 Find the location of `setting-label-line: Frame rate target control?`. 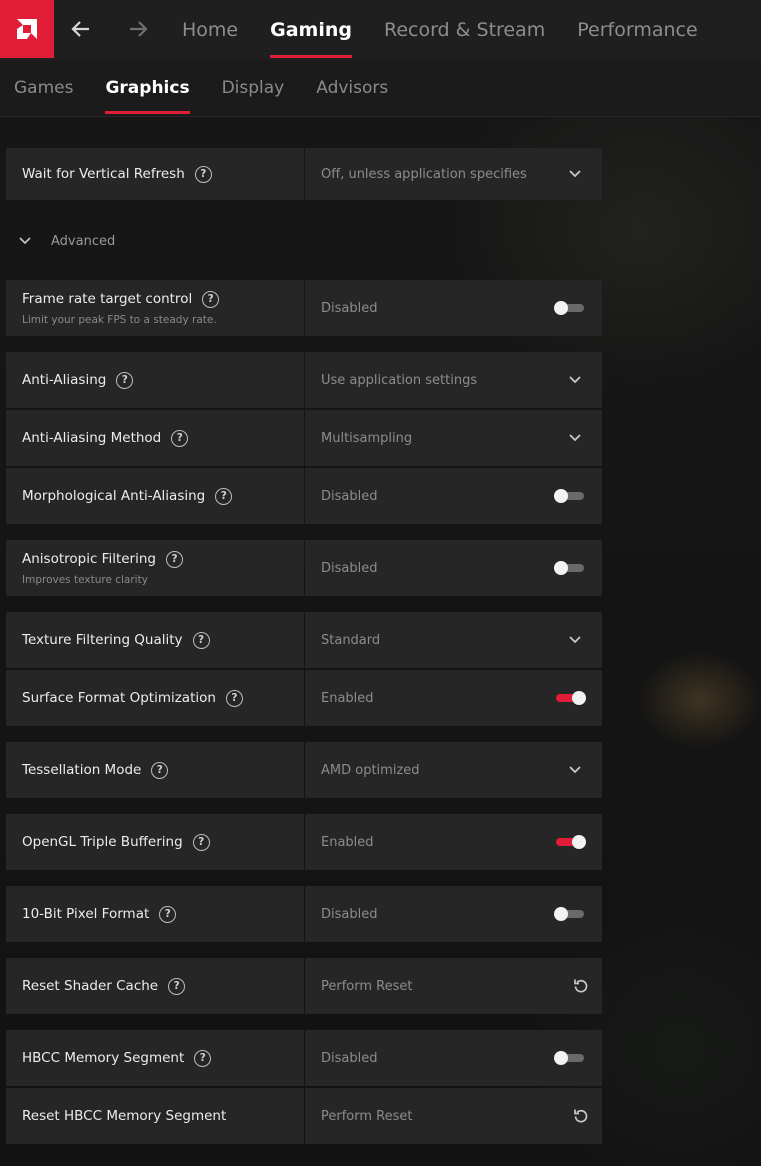

setting-label-line: Frame rate target control? is located at coordinates (163, 299).